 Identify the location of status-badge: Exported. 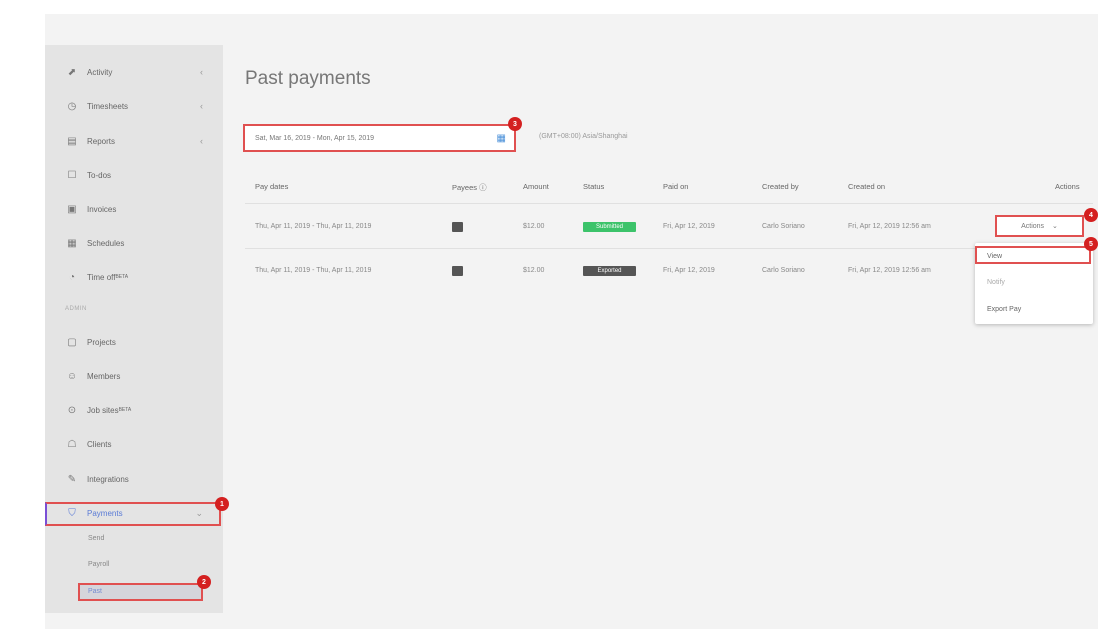
(609, 271).